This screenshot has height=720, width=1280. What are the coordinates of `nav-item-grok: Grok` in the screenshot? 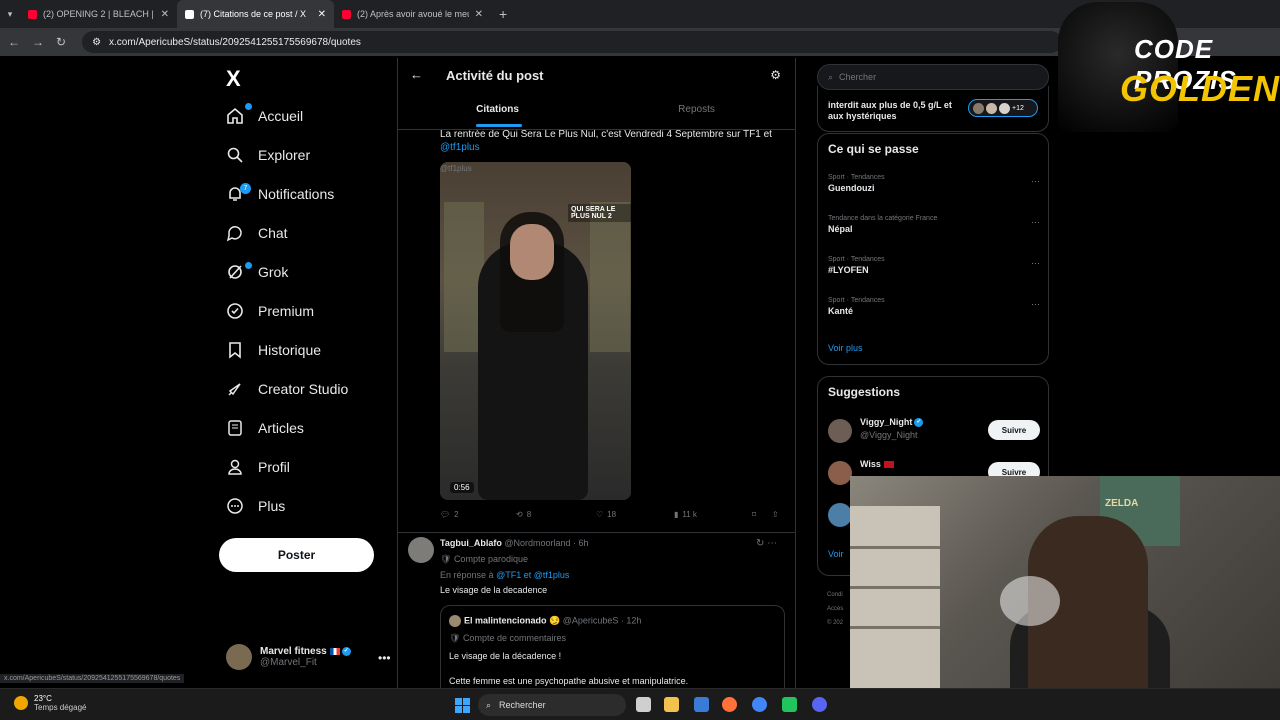 It's located at (257, 272).